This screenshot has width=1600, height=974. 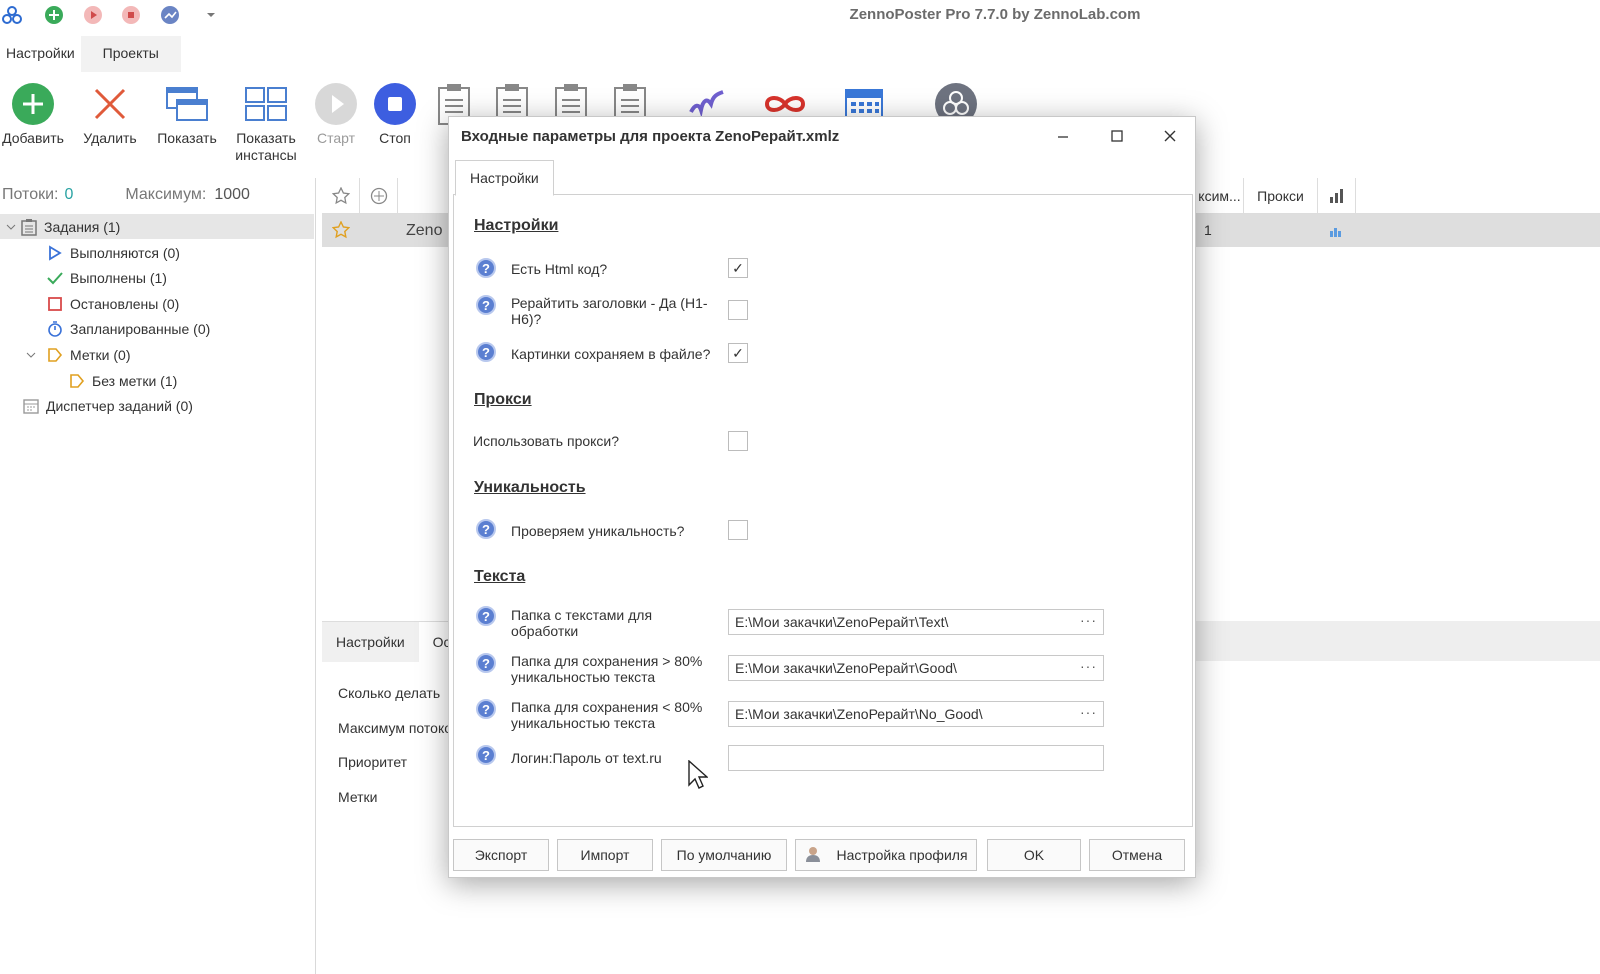 I want to click on threads-bar: Потоки: 0 Максимум: 1000, so click(x=157, y=195).